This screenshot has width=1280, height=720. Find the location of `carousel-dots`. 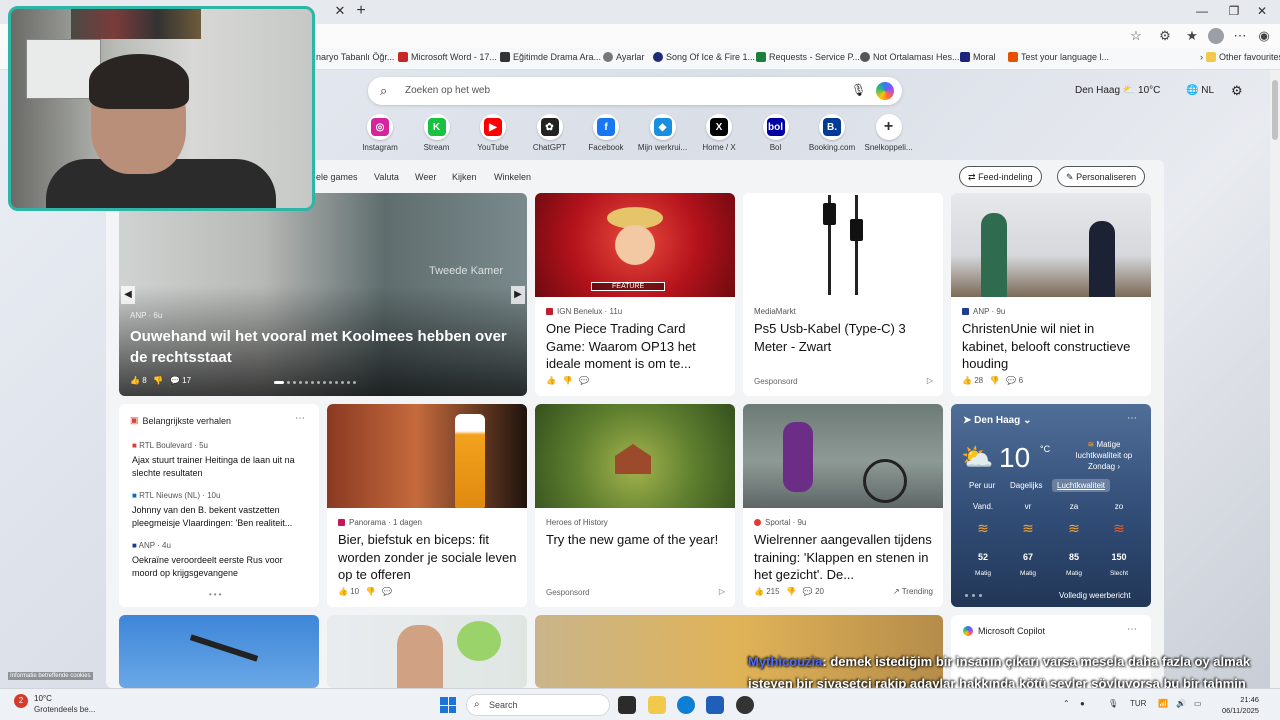

carousel-dots is located at coordinates (315, 382).